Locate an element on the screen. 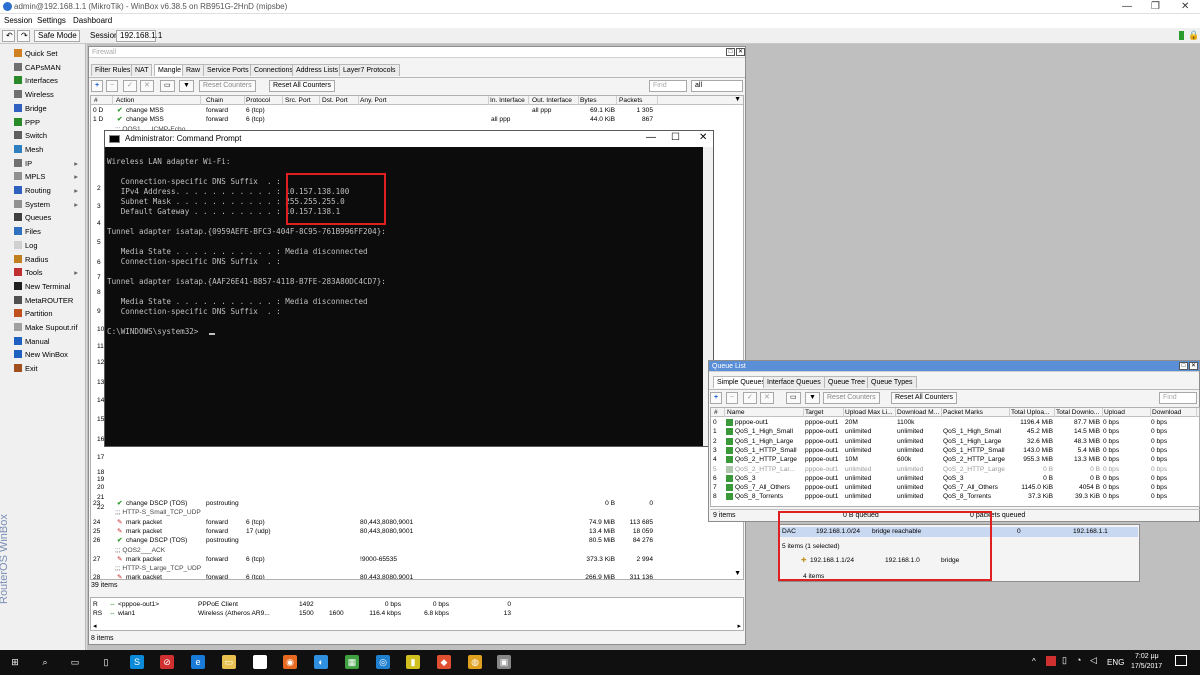 This screenshot has width=1200, height=675. reset-all-counters-button: Reset All Counters is located at coordinates (302, 86).